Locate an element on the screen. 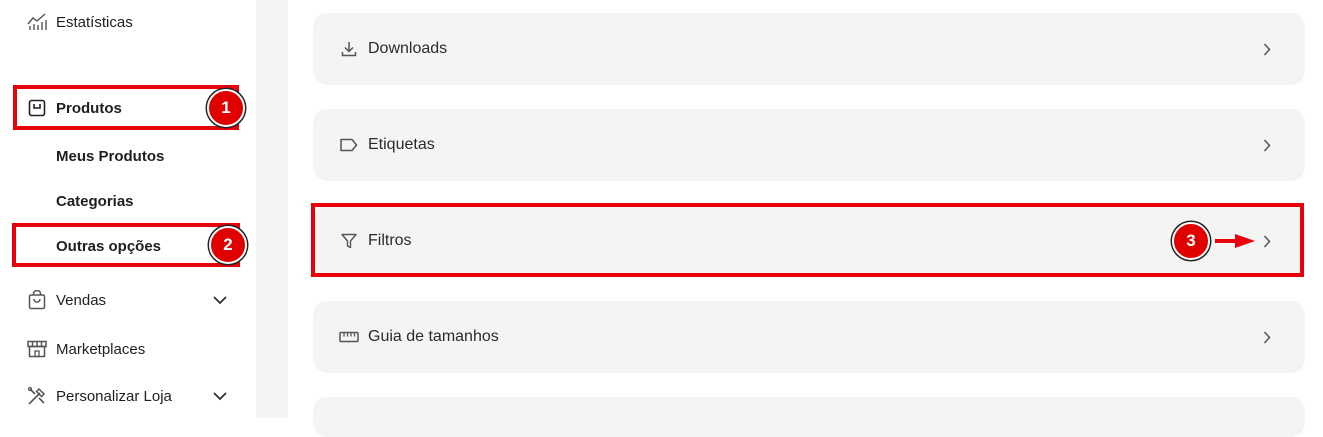  download-icon is located at coordinates (349, 49).